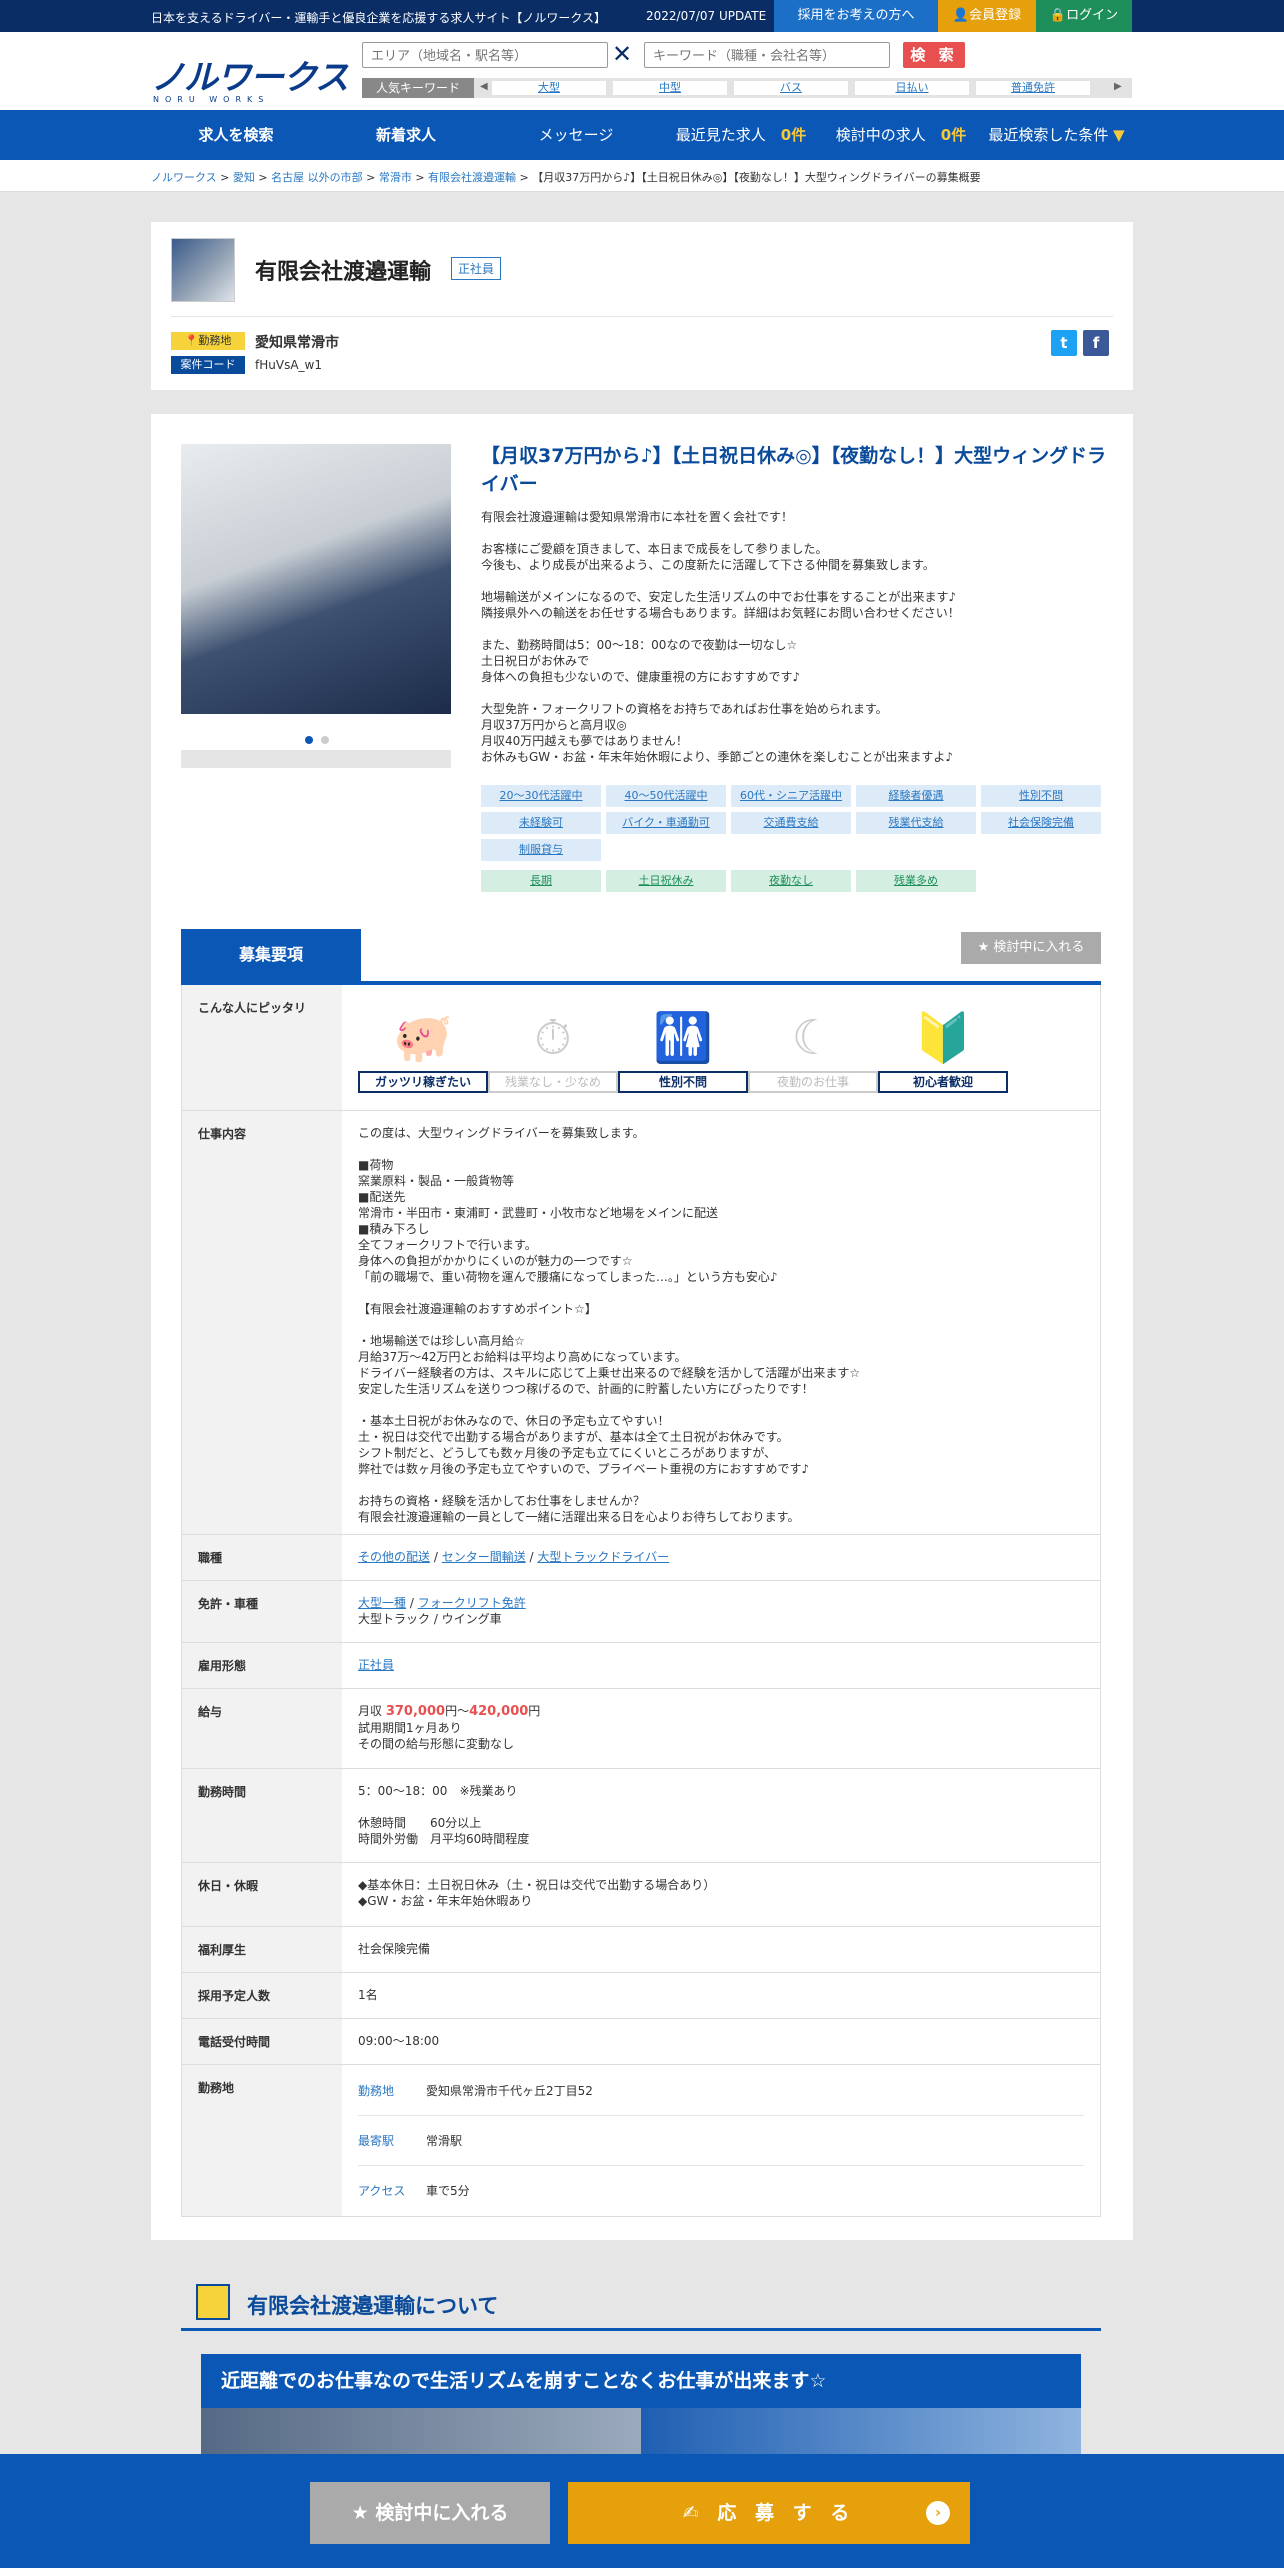 This screenshot has height=2568, width=1284. What do you see at coordinates (541, 850) in the screenshot?
I see `feature-tag: 制服貸与` at bounding box center [541, 850].